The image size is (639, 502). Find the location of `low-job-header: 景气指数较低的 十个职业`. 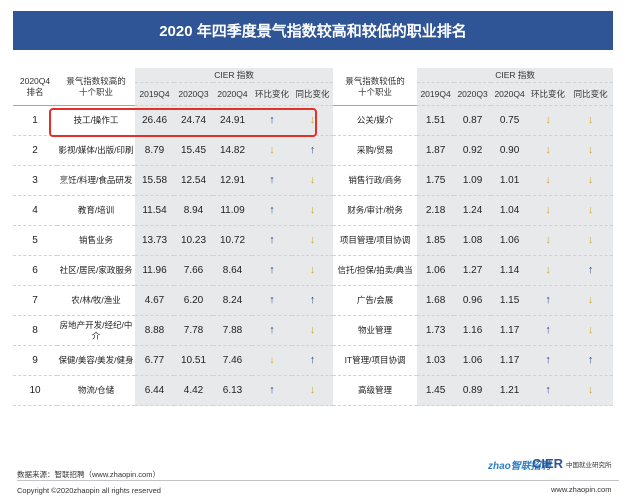

low-job-header: 景气指数较低的 十个职业 is located at coordinates (375, 87).